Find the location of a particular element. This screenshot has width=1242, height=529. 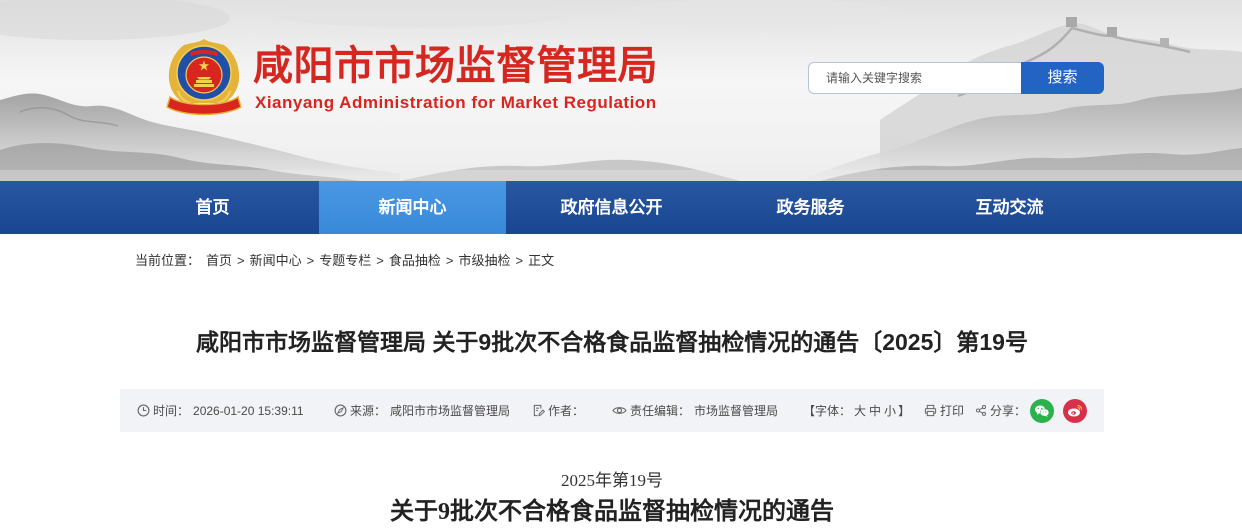

editor-value: 市场监督管理局 is located at coordinates (736, 411).